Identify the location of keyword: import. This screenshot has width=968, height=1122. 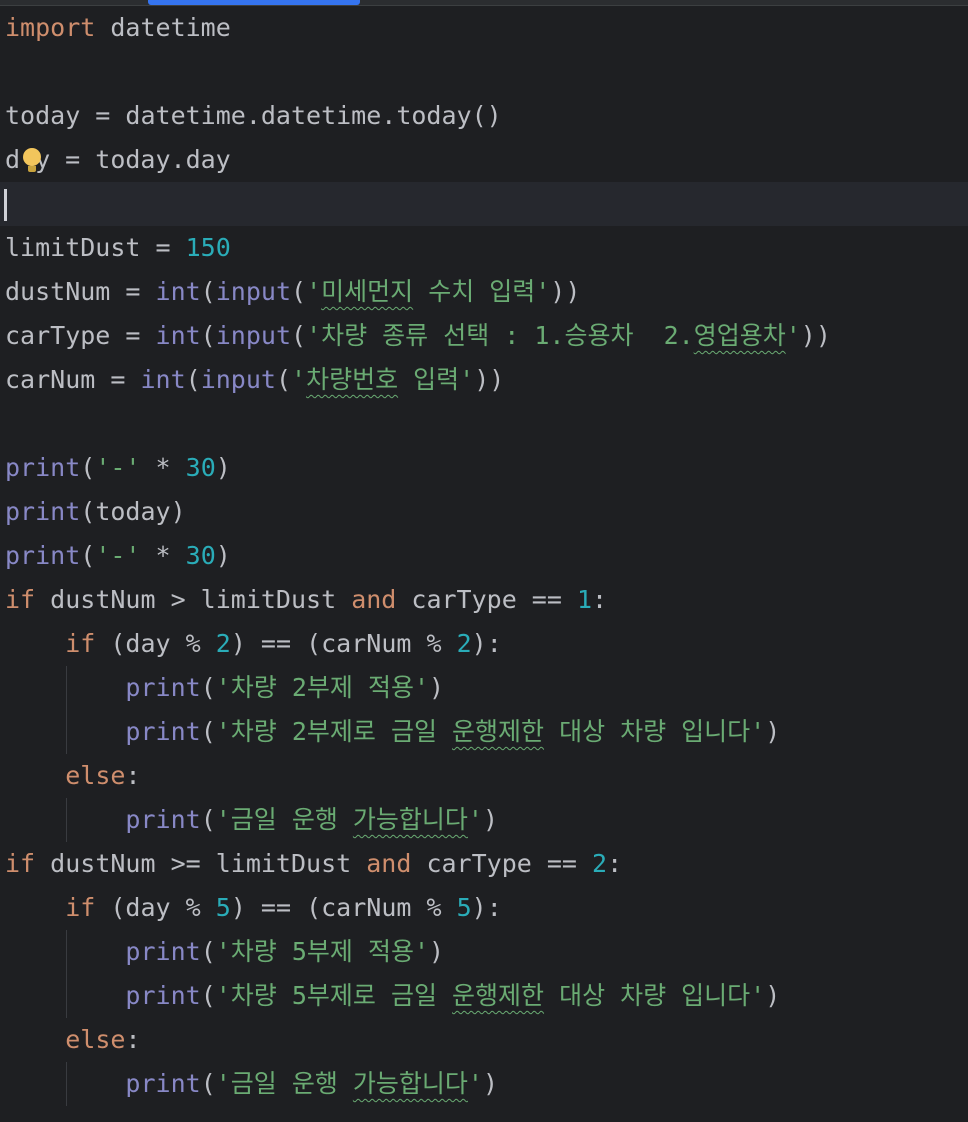
(50, 27).